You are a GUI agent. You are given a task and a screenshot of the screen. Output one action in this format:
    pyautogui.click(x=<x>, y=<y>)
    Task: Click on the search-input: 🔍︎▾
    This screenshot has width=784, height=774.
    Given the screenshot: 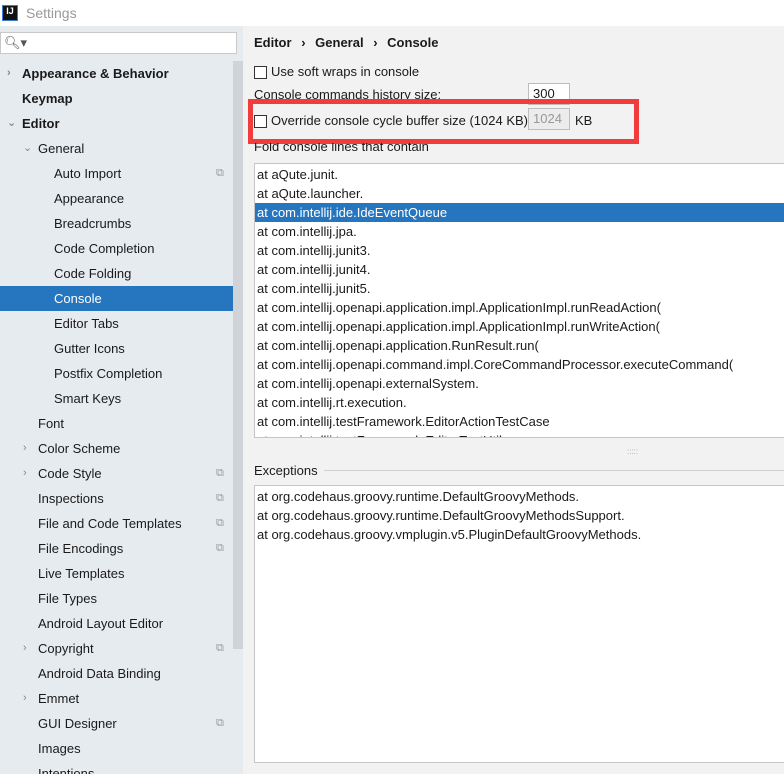 What is the action you would take?
    pyautogui.click(x=118, y=43)
    